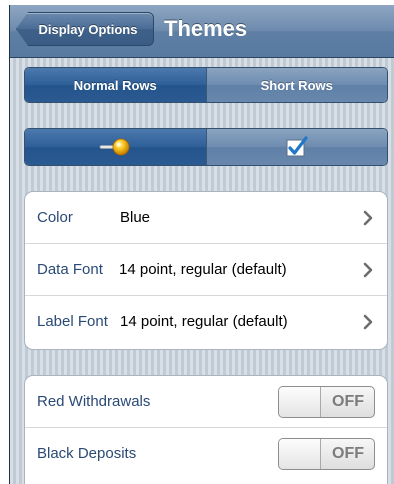 The image size is (394, 484). I want to click on page-title: Themes, so click(206, 28).